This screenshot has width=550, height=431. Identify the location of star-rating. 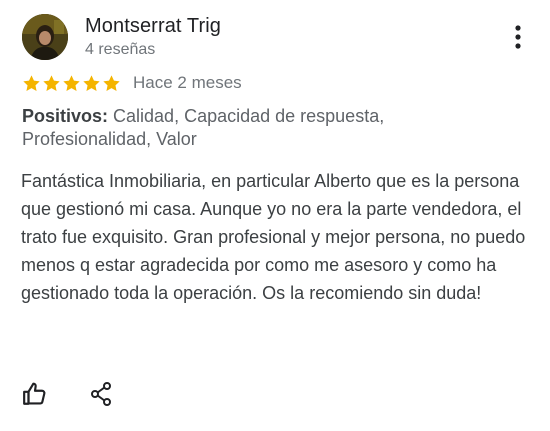
(71, 83).